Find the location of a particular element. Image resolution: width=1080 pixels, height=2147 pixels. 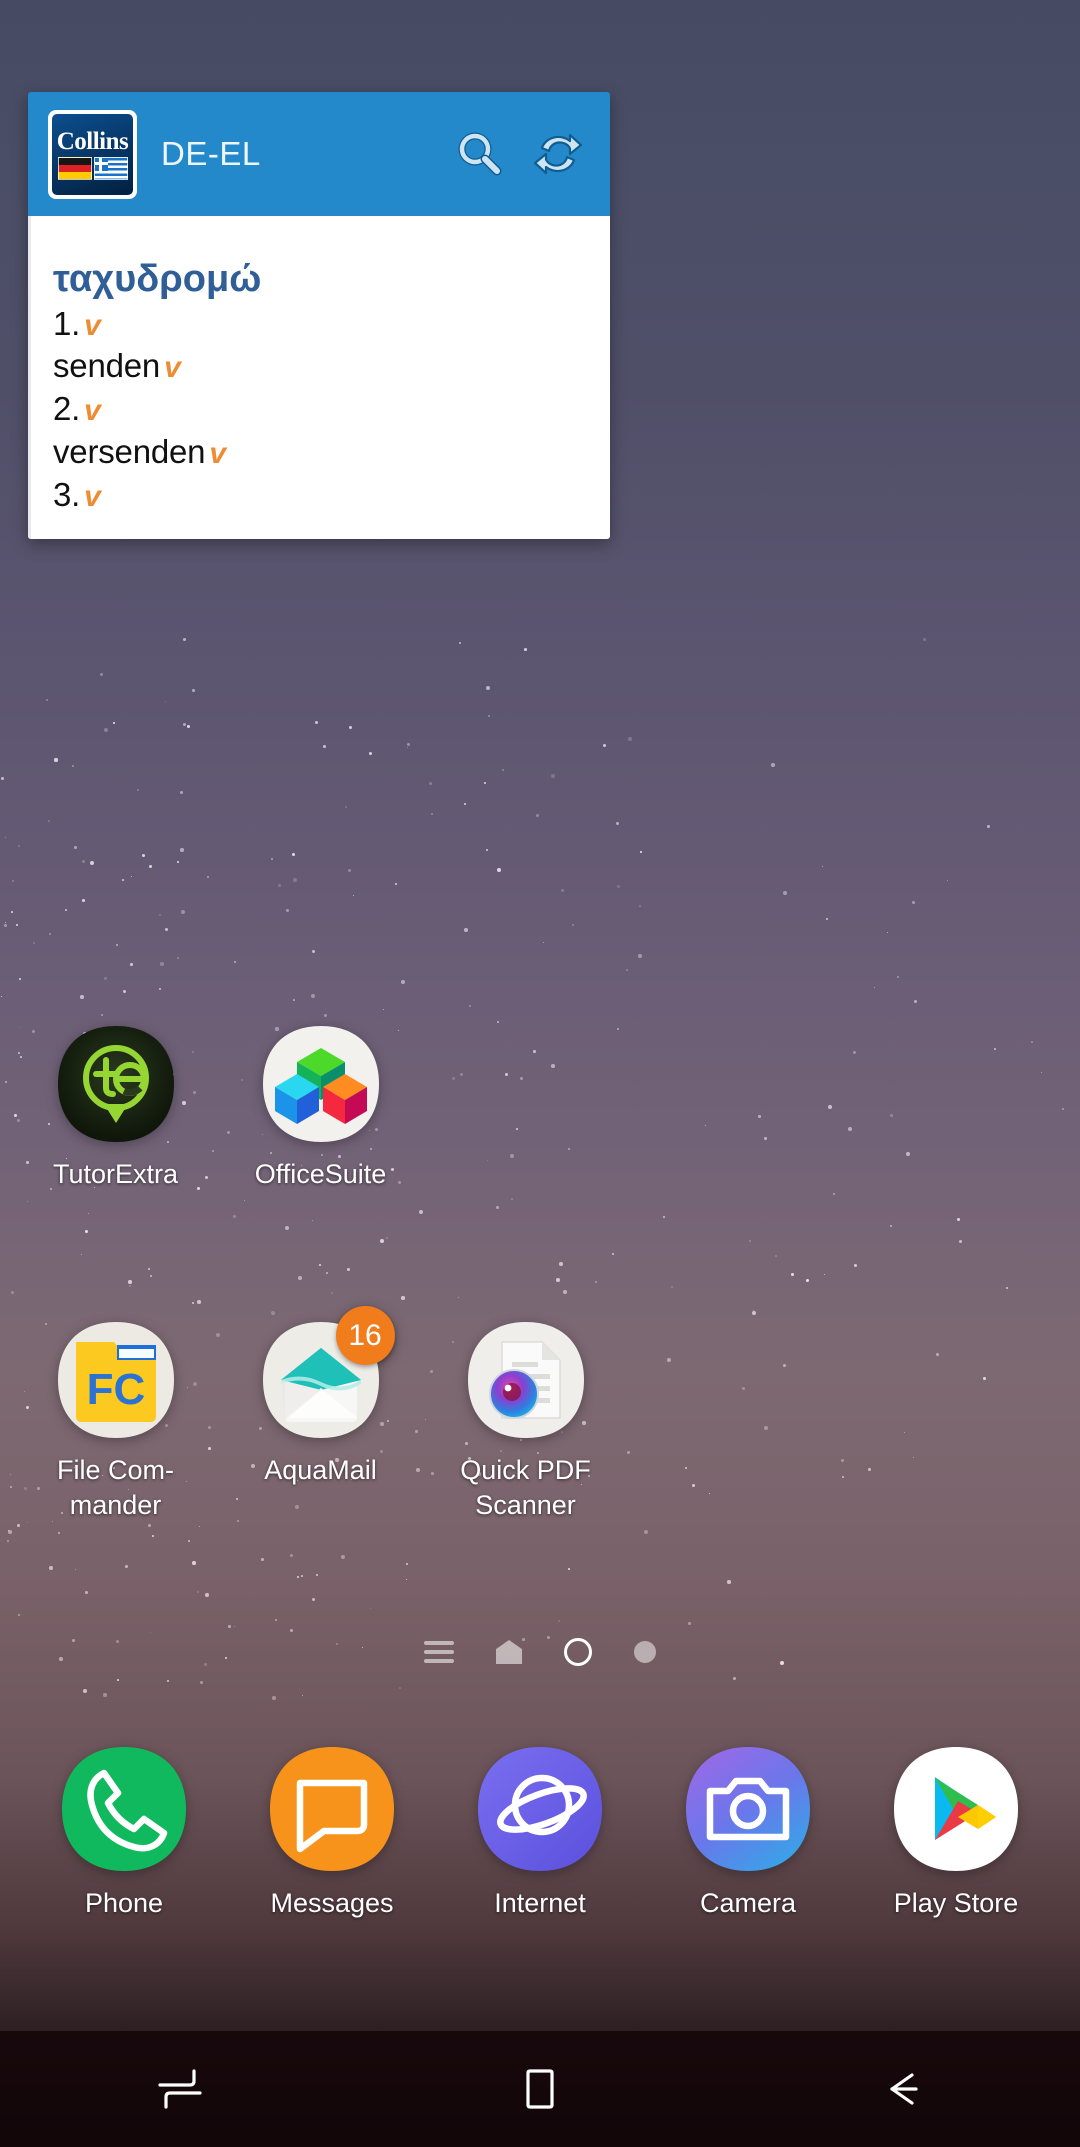

refresh-icon is located at coordinates (558, 154).